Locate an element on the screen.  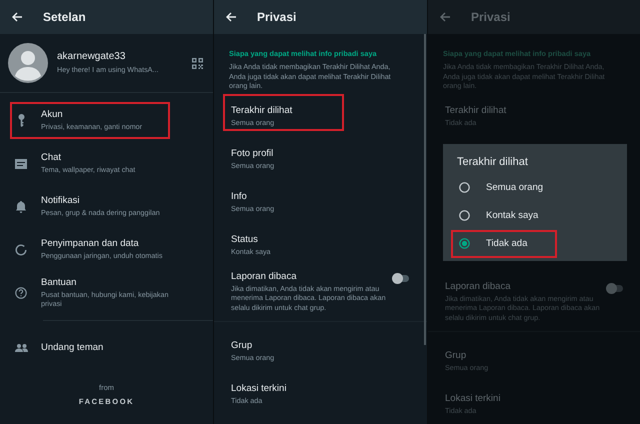
dialog-option: Semua orang is located at coordinates (504, 188).